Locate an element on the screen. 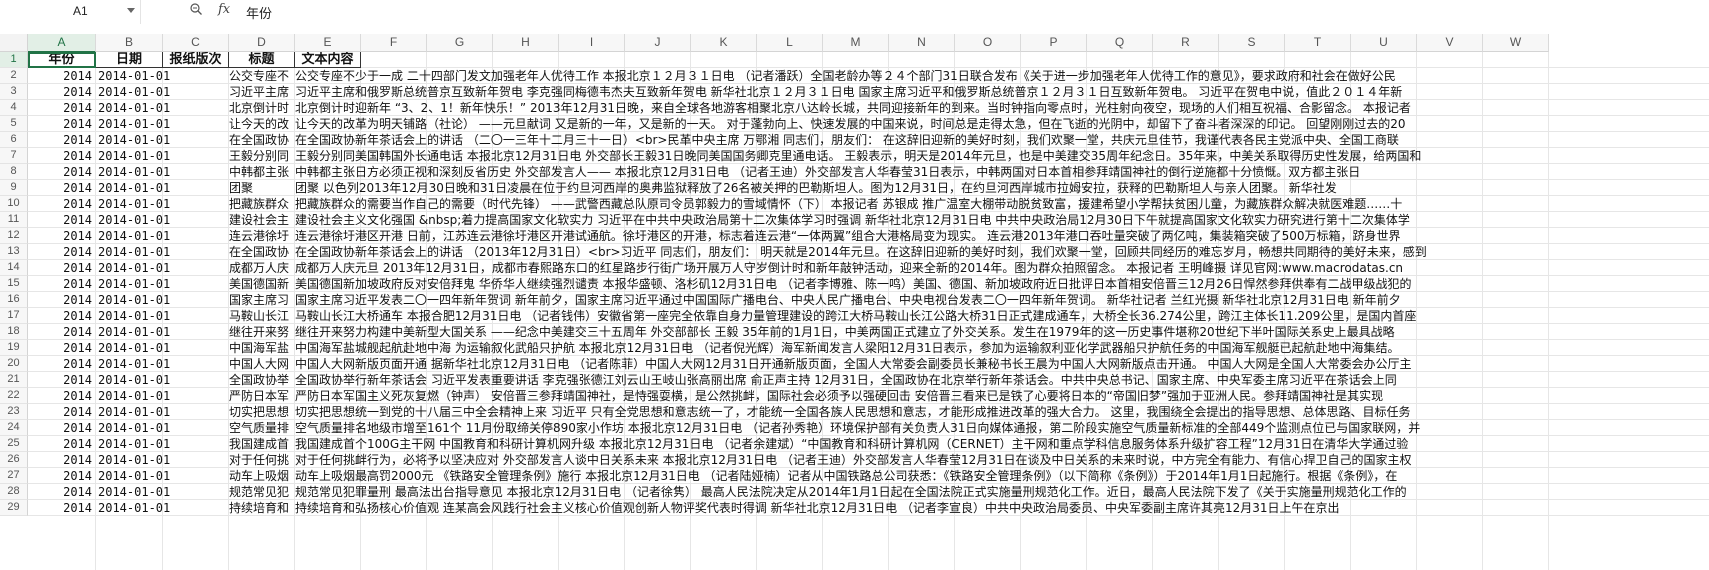 The image size is (1709, 570). row-header: 15 is located at coordinates (14, 284).